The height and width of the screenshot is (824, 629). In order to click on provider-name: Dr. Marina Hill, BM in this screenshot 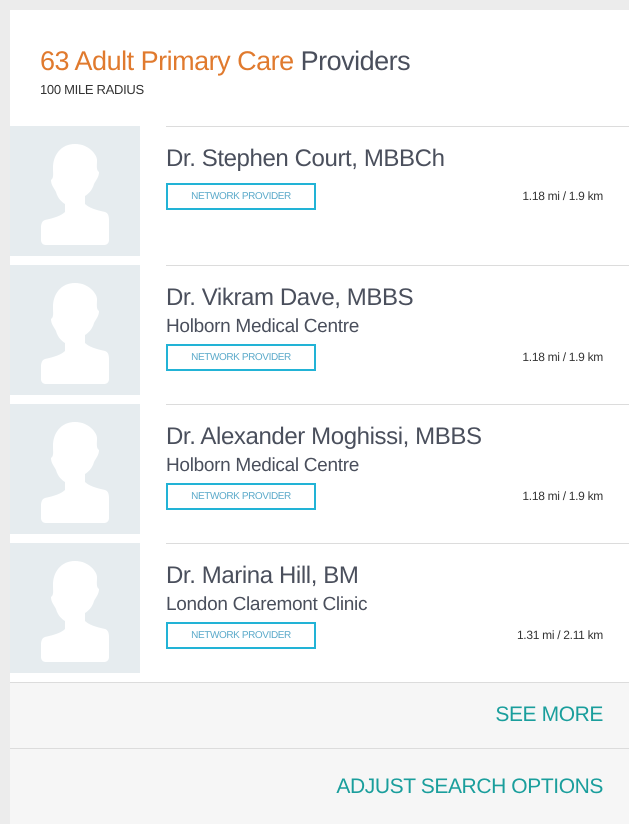, I will do `click(384, 576)`.